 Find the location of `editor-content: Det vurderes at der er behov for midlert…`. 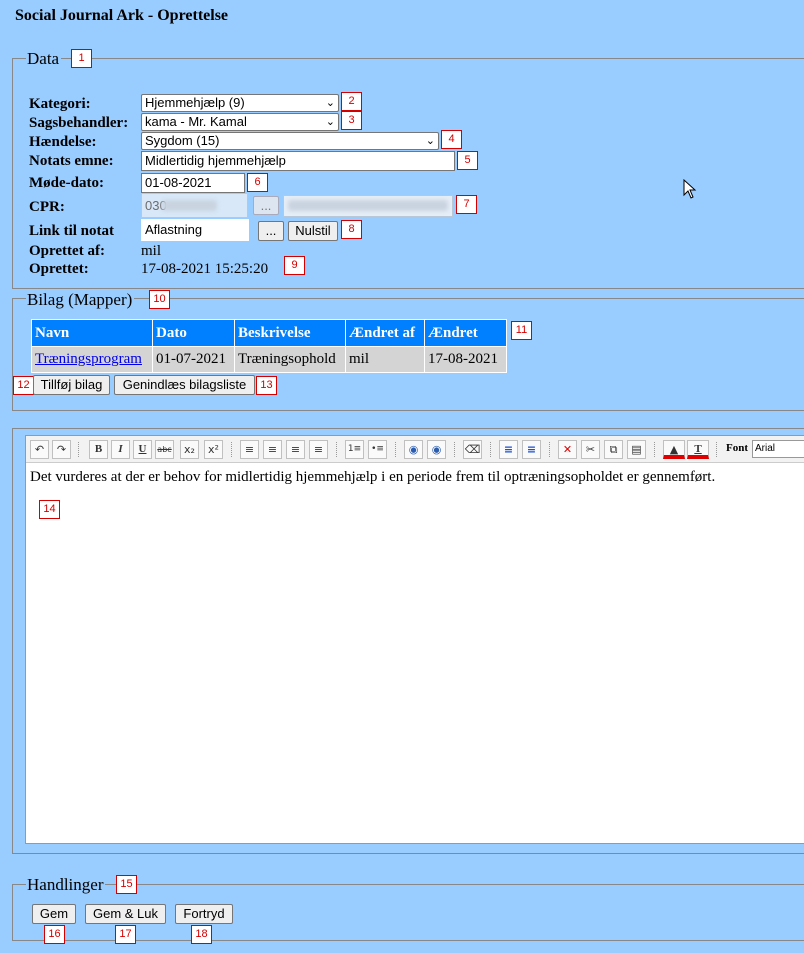

editor-content: Det vurderes at der er behov for midlert… is located at coordinates (372, 477).